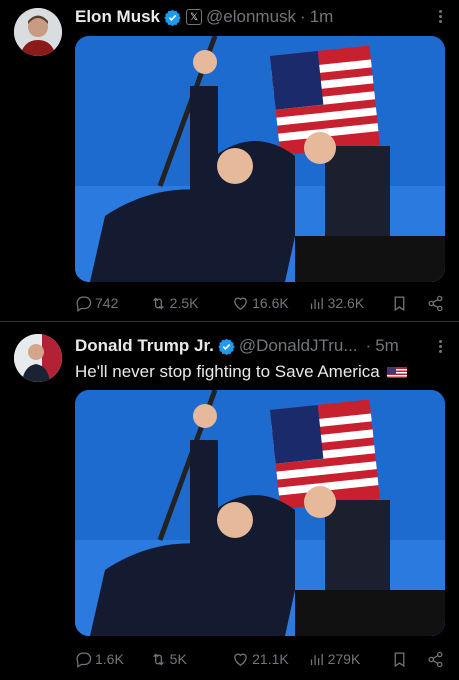 The image size is (459, 680). What do you see at coordinates (397, 371) in the screenshot?
I see `us-flag-icon` at bounding box center [397, 371].